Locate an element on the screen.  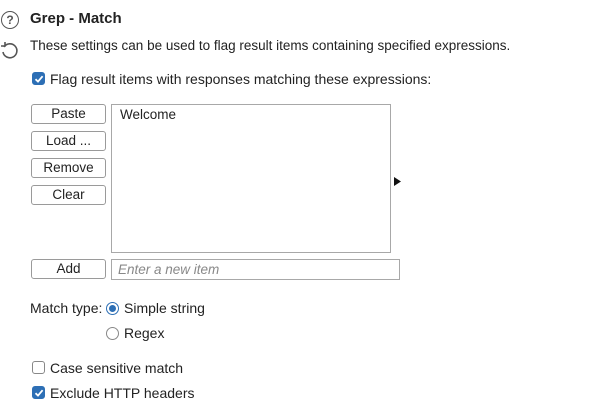
case-sensitive-label: Case sensitive match is located at coordinates (117, 368).